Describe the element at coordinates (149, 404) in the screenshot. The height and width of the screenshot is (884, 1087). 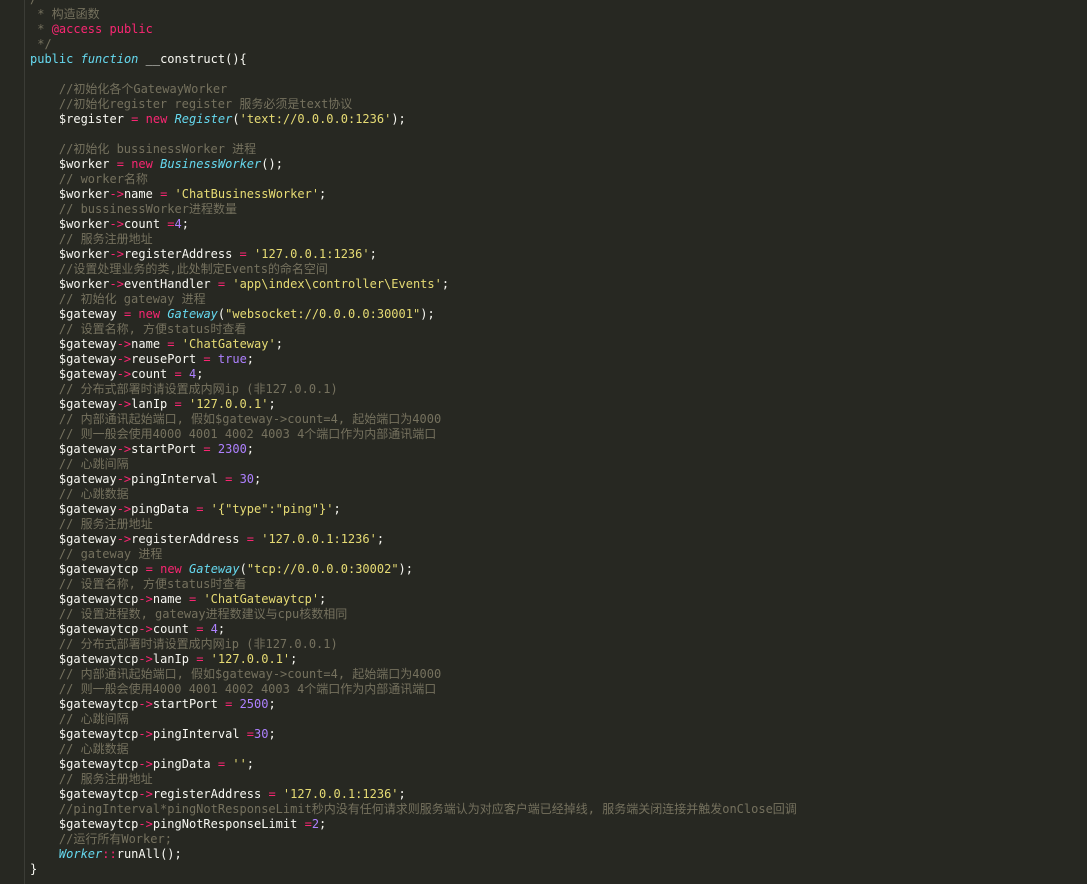
I see `code-token: lanIp` at that location.